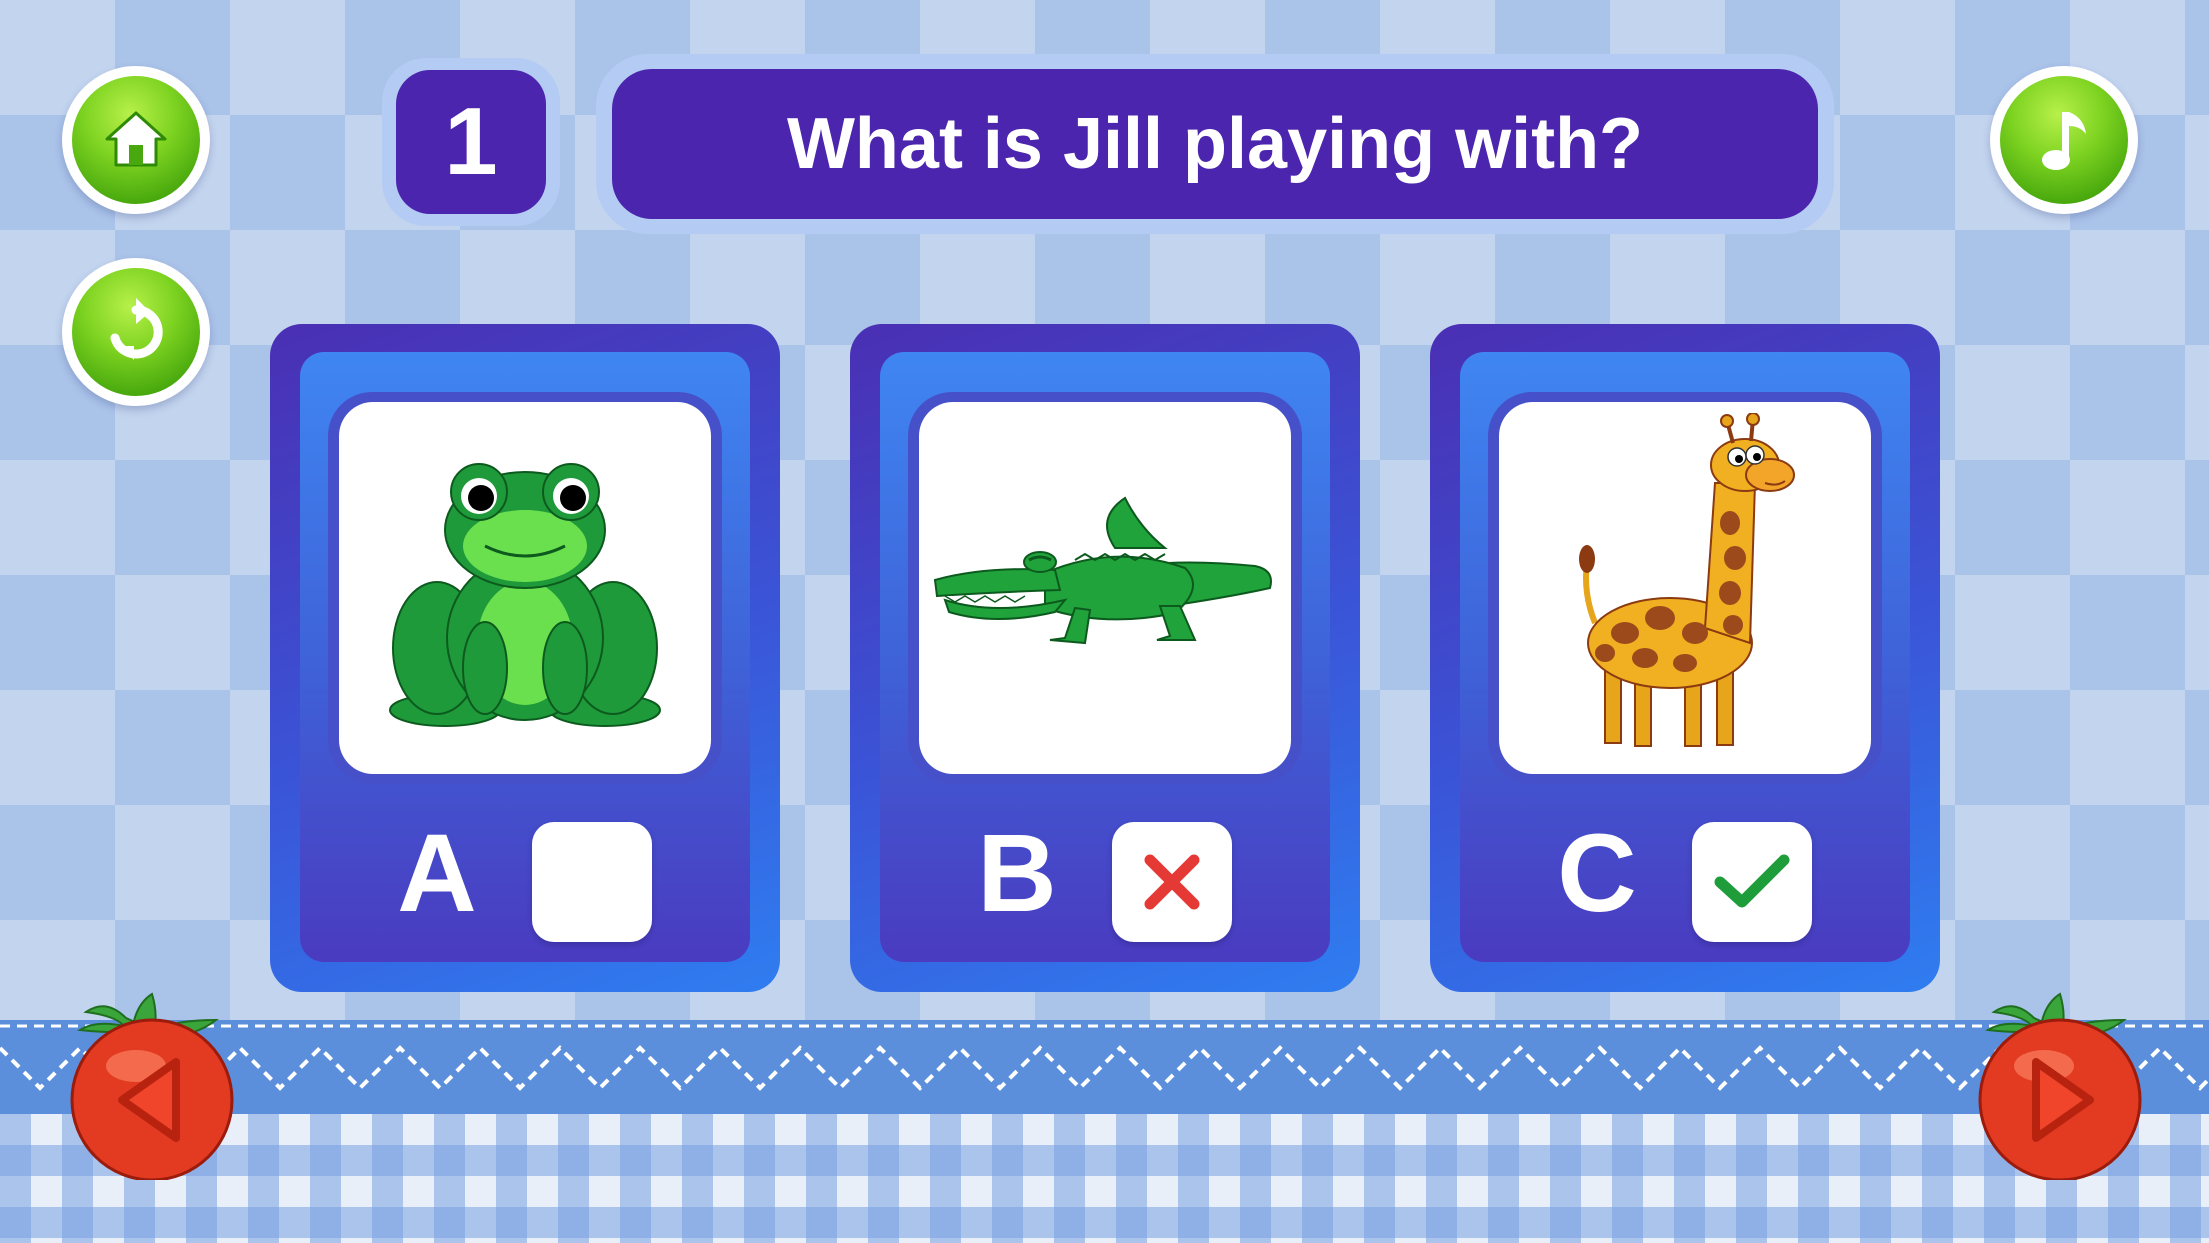  I want to click on answer-card-c: C, so click(1685, 658).